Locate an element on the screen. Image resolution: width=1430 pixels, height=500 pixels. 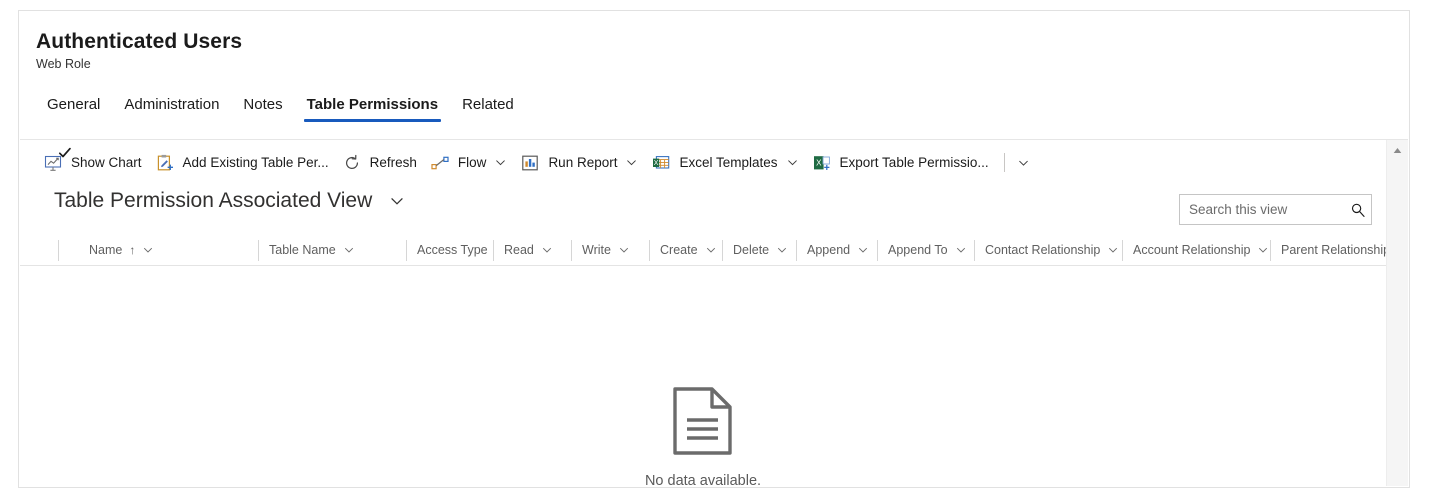
column-header-label: Create is located at coordinates (679, 250).